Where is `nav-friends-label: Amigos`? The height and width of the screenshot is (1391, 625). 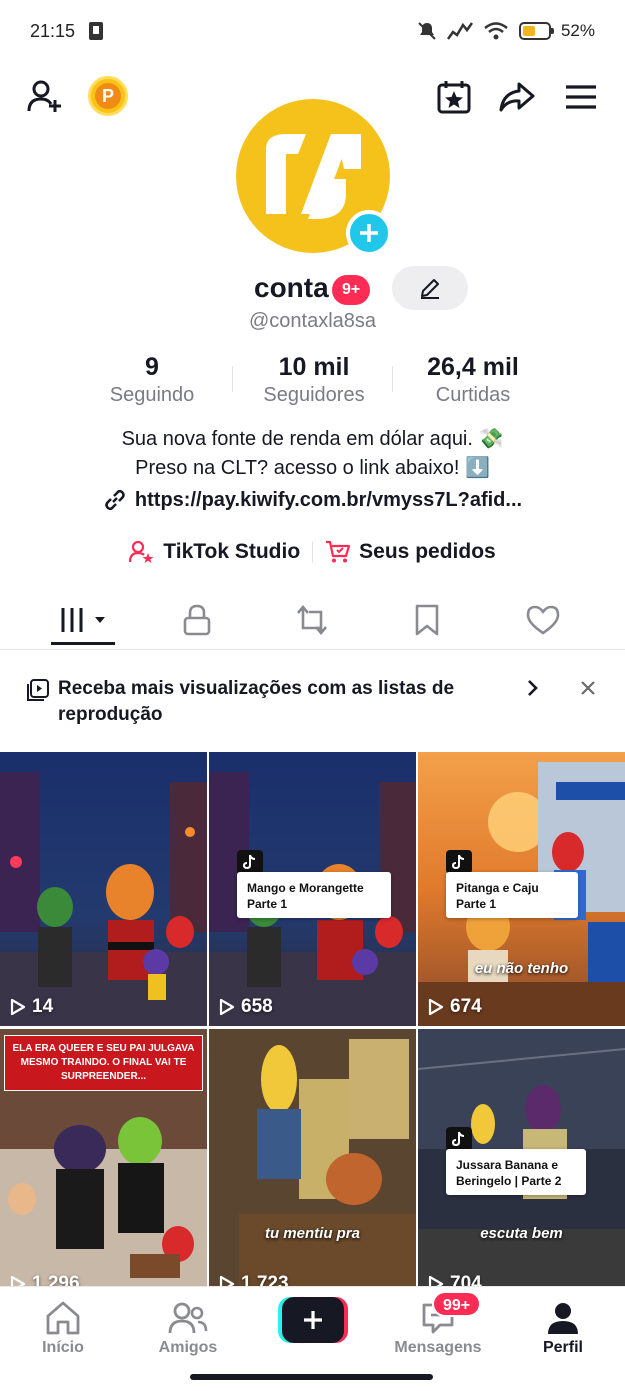
nav-friends-label: Amigos is located at coordinates (188, 1347).